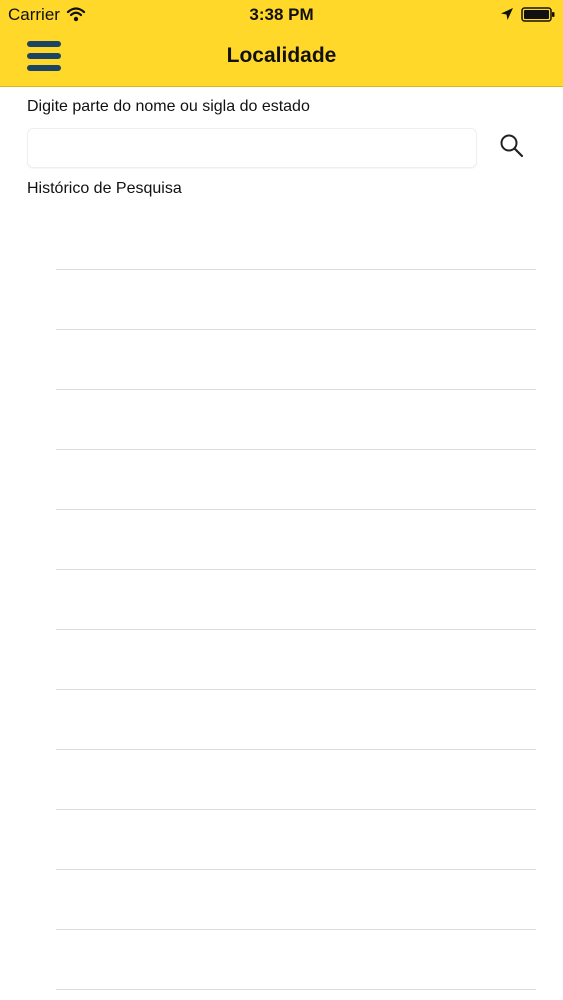 This screenshot has width=563, height=1000. I want to click on search-input, so click(252, 148).